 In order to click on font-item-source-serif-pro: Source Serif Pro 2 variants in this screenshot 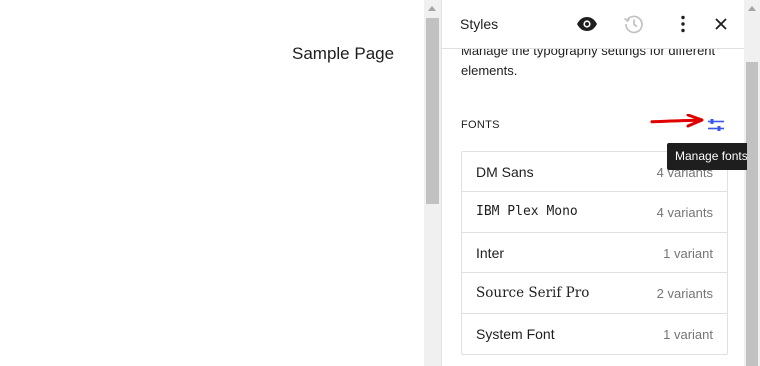, I will do `click(594, 293)`.